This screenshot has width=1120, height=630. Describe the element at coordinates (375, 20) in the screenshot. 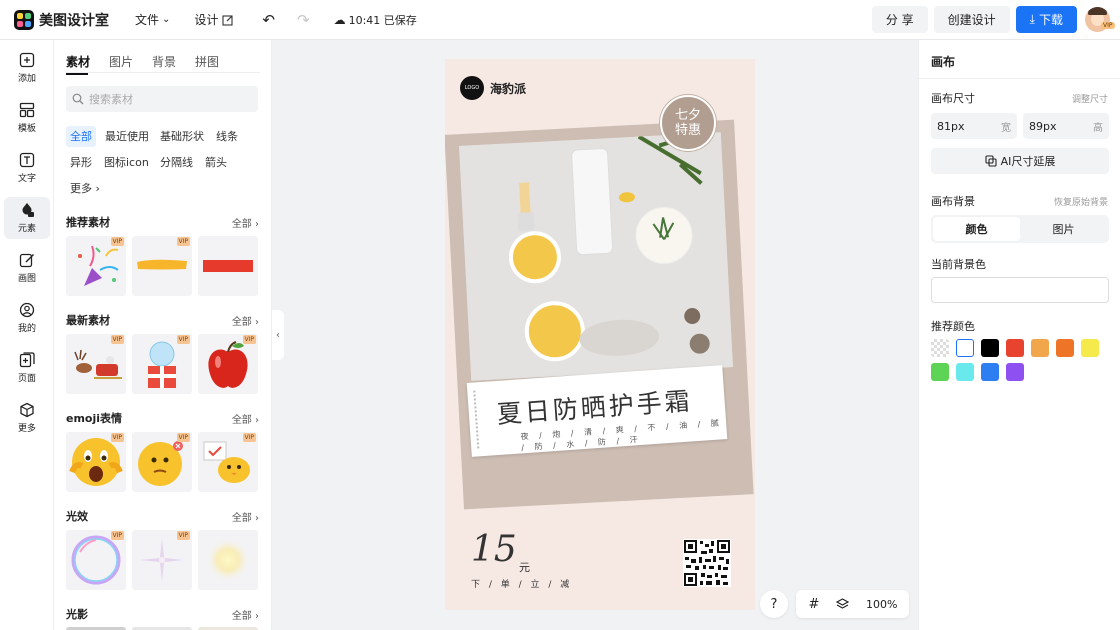

I see `save-status: ☁ 10:41 已保存` at that location.